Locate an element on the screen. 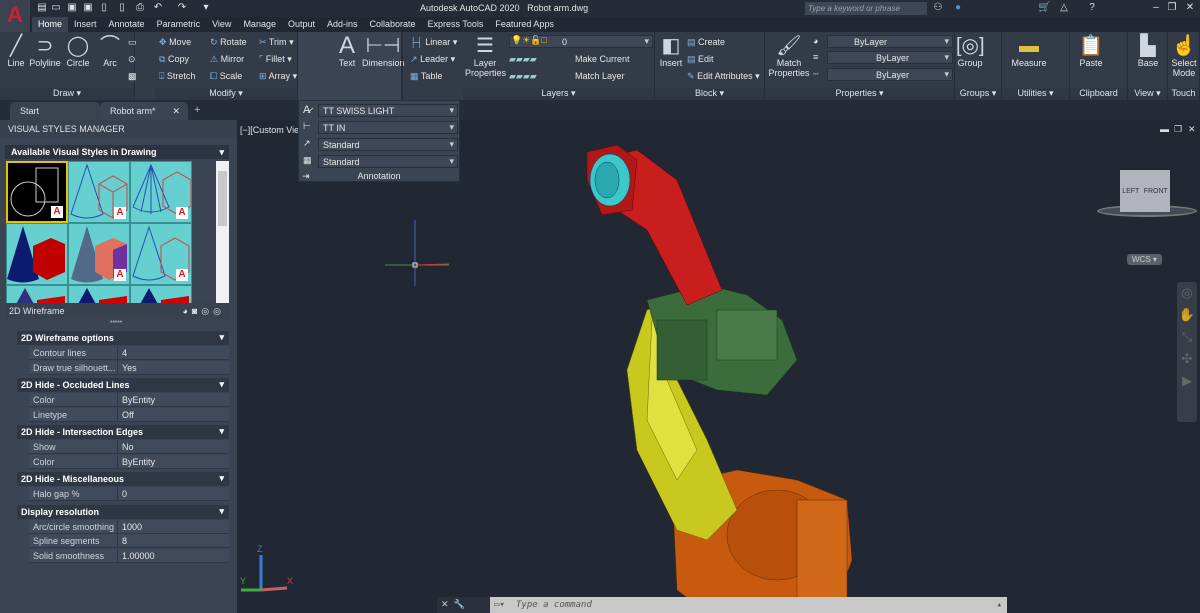 The height and width of the screenshot is (613, 1200). orbit-icon: ✣ is located at coordinates (1187, 359).